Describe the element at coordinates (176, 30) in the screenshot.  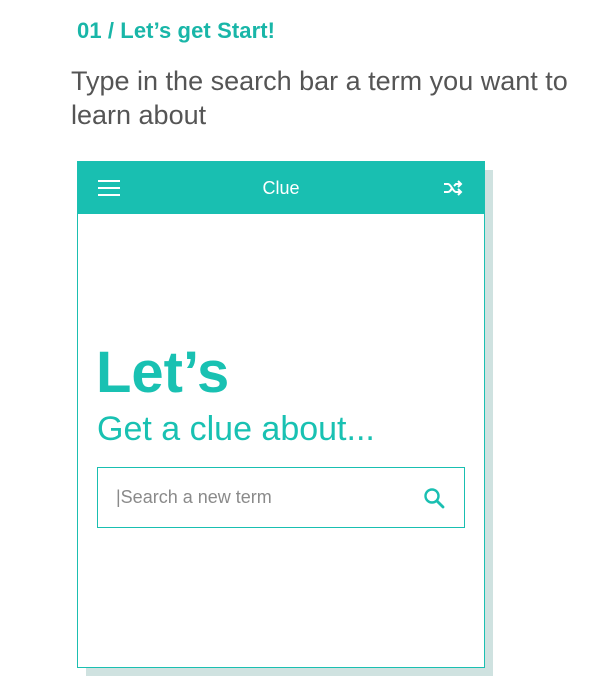
I see `step-title: 01 / Let’s get Start!` at that location.